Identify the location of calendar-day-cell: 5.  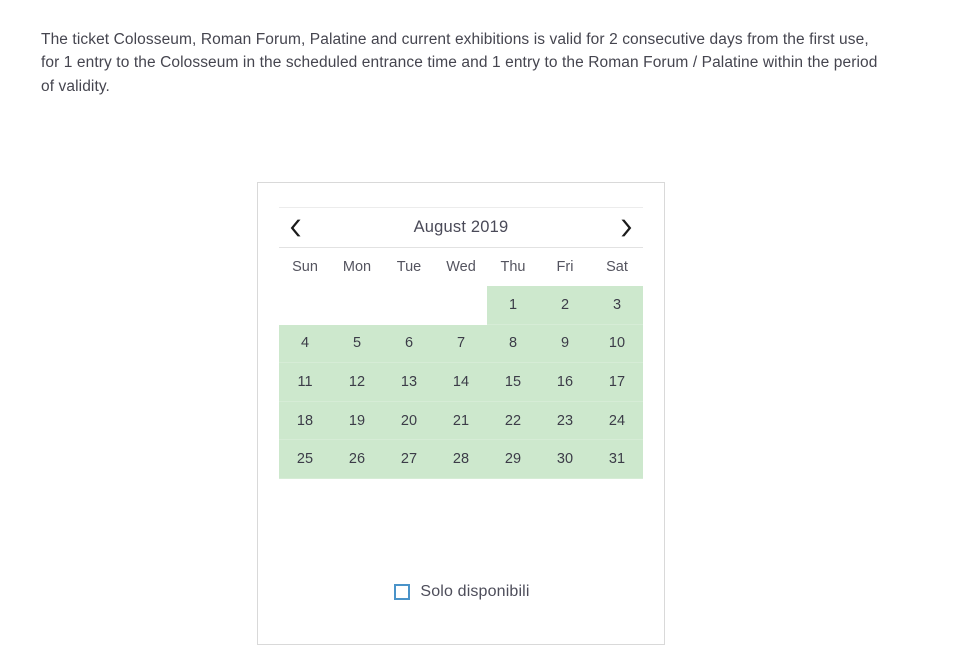
(357, 344).